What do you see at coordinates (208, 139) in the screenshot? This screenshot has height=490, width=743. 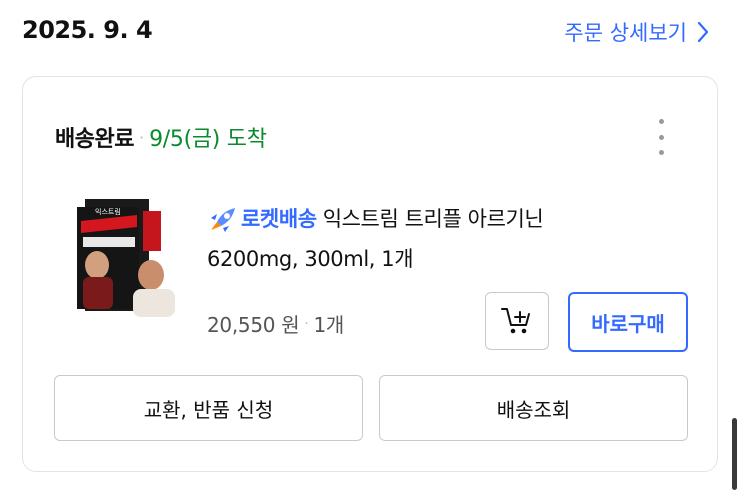 I see `arrival-date: 9/5(금) 도착` at bounding box center [208, 139].